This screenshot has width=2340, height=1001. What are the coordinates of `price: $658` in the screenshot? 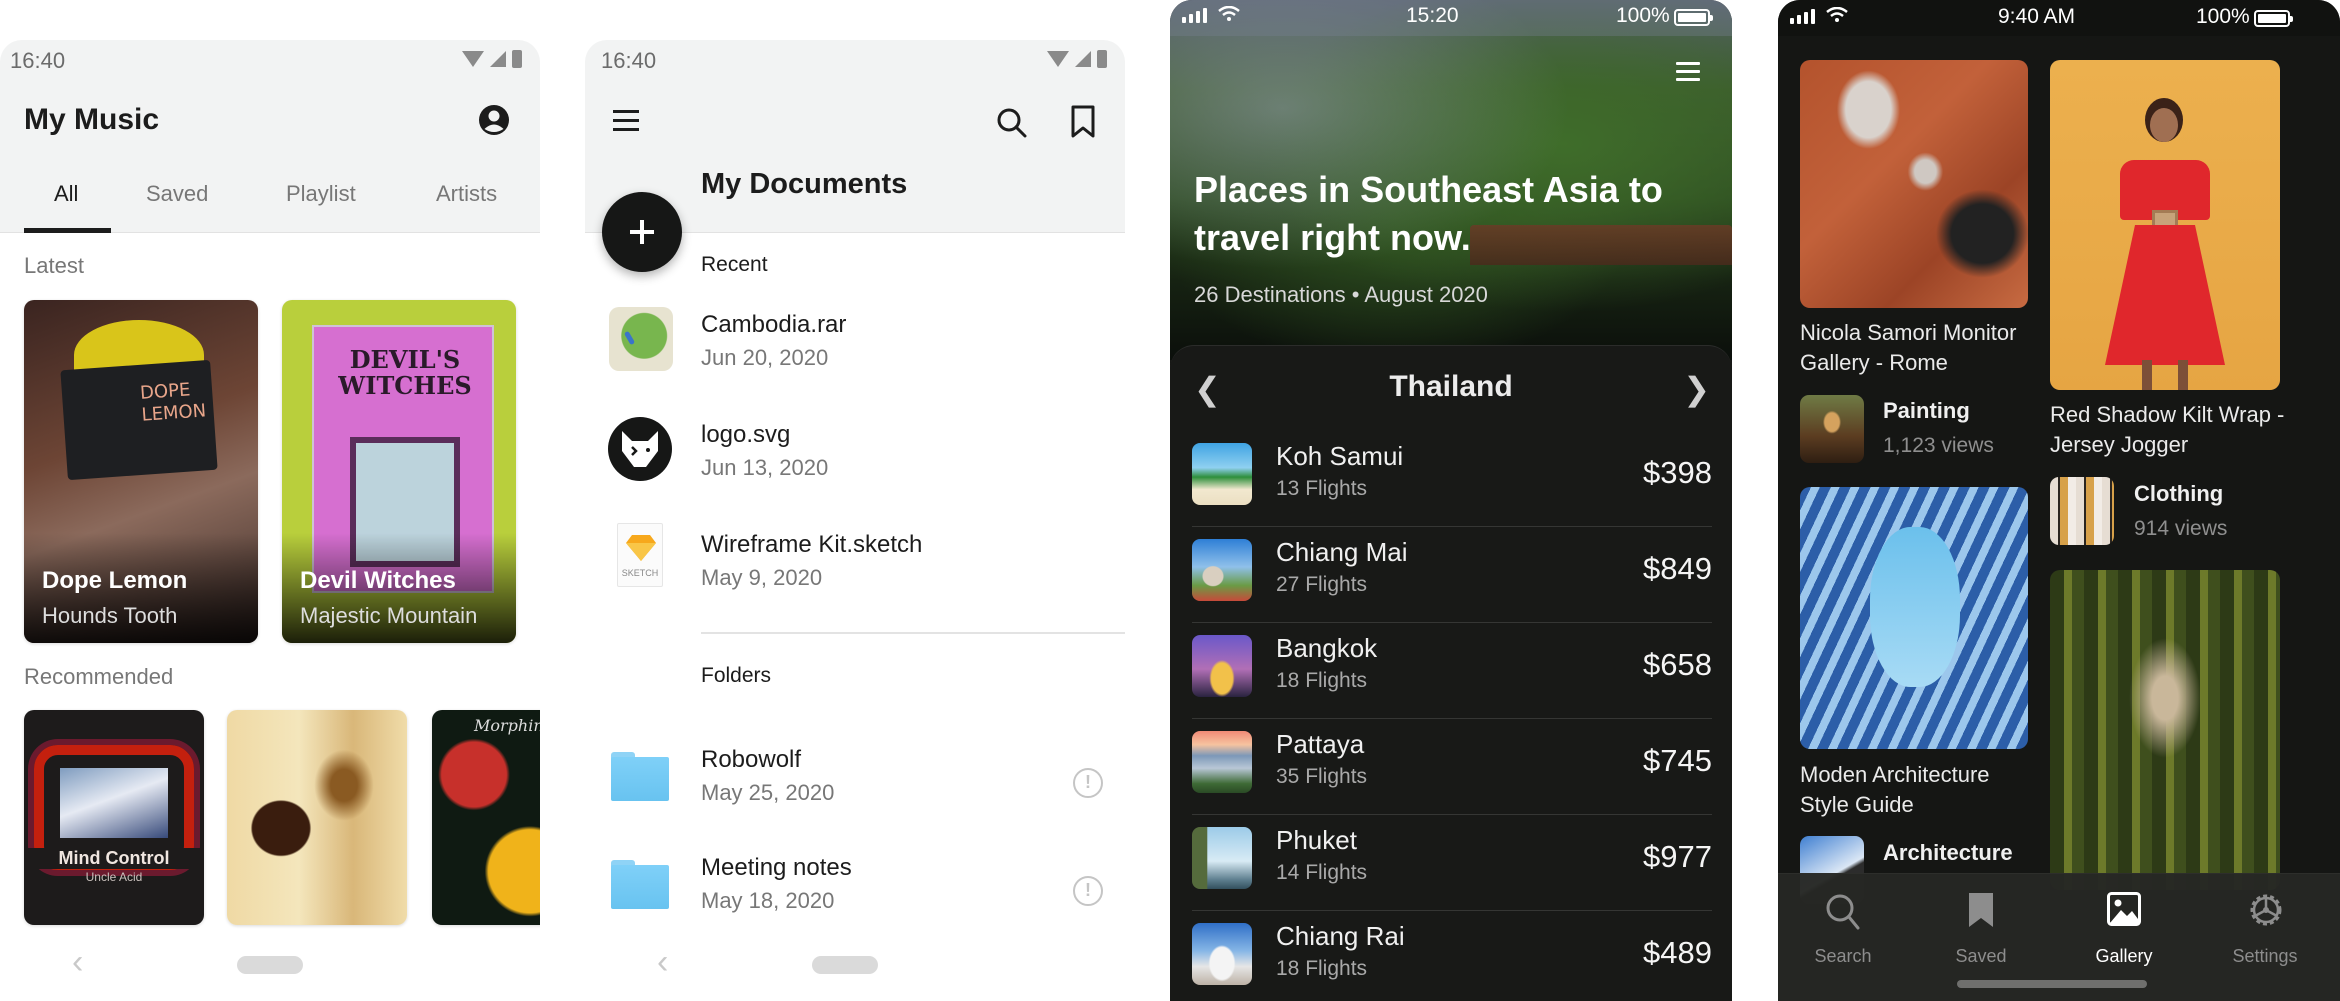 It's located at (1677, 664).